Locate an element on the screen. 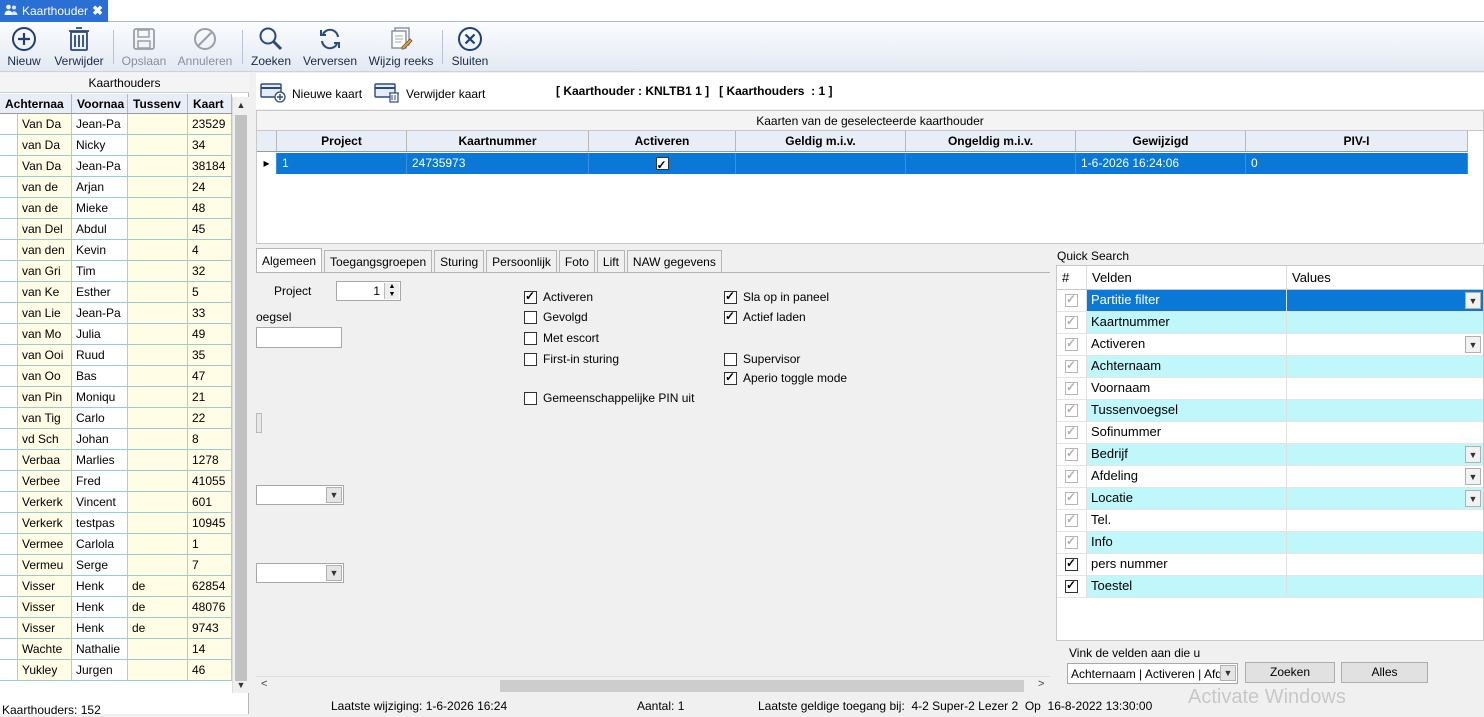  quick-search-row: Afdeling ▼ is located at coordinates (1270, 477).